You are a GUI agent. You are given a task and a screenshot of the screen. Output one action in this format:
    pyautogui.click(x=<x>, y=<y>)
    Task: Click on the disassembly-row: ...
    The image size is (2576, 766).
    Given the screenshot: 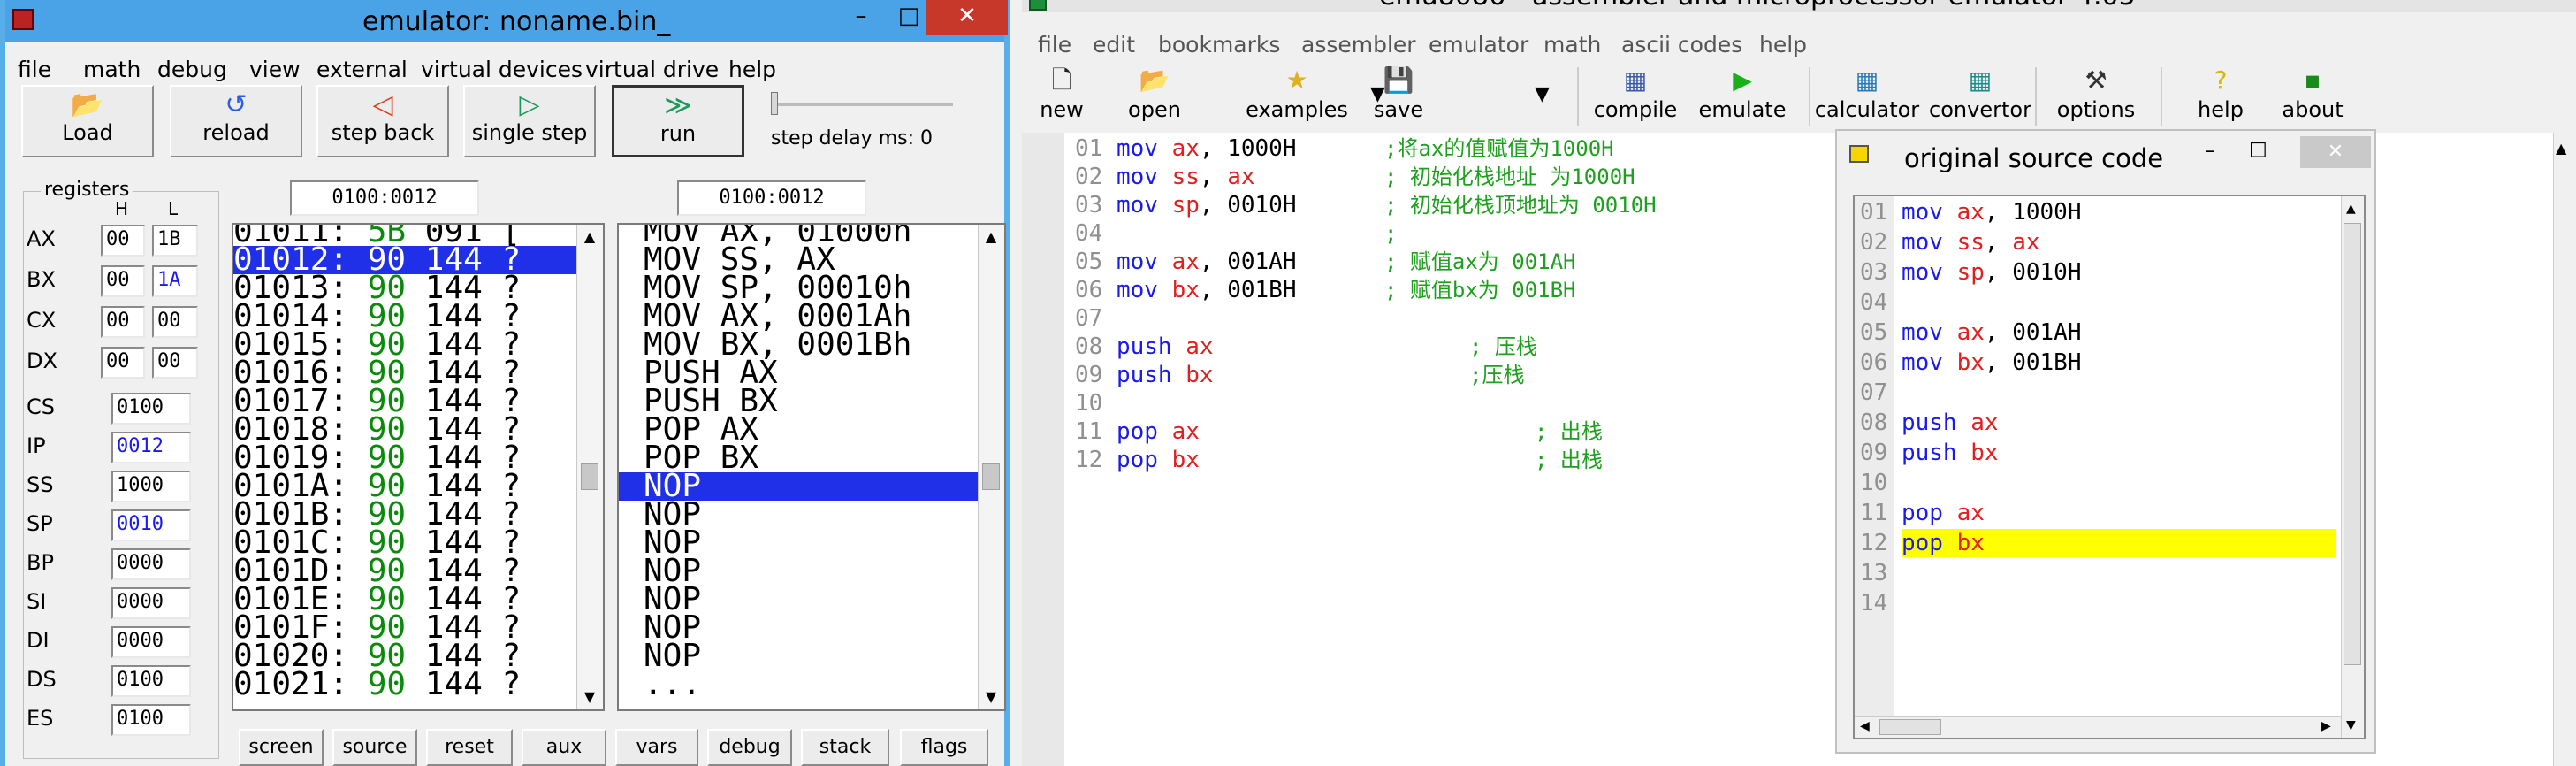 What is the action you would take?
    pyautogui.click(x=800, y=685)
    